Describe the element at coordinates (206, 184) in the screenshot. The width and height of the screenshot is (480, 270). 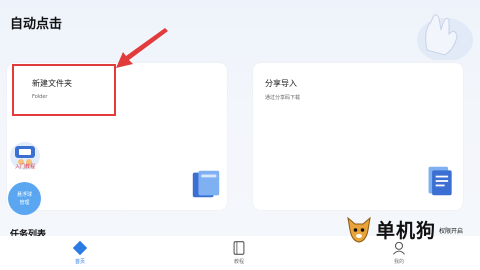
I see `folder-icon` at that location.